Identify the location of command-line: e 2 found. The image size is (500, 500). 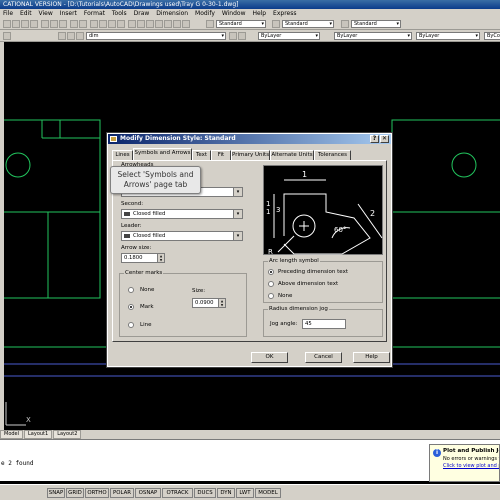
(250, 460).